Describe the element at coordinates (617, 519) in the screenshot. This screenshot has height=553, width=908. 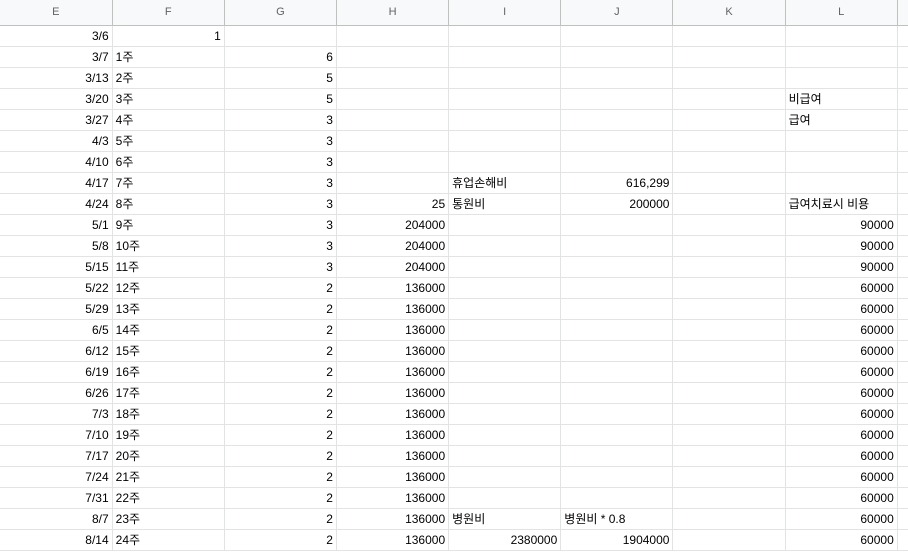
I see `cell-j: 병원비 * 0.8` at that location.